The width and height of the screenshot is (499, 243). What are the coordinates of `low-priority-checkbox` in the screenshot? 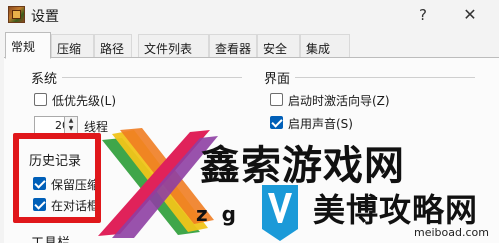 It's located at (40, 99).